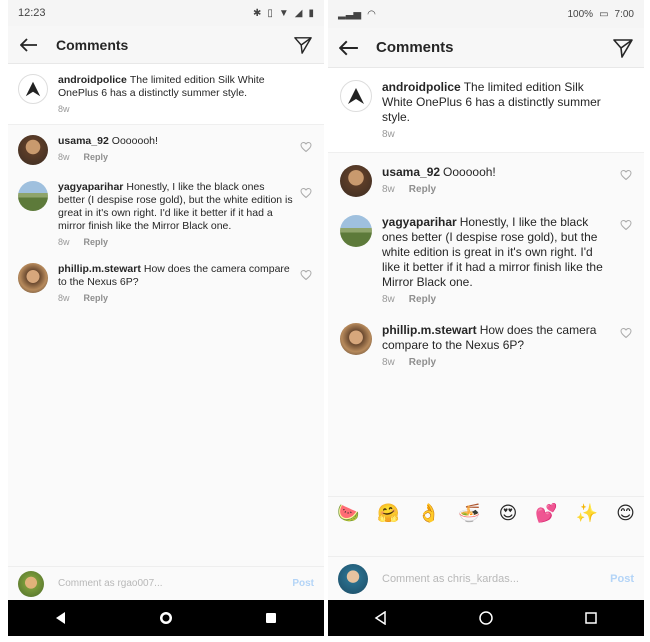 This screenshot has width=650, height=642. I want to click on wifi-icon: ◠, so click(371, 14).